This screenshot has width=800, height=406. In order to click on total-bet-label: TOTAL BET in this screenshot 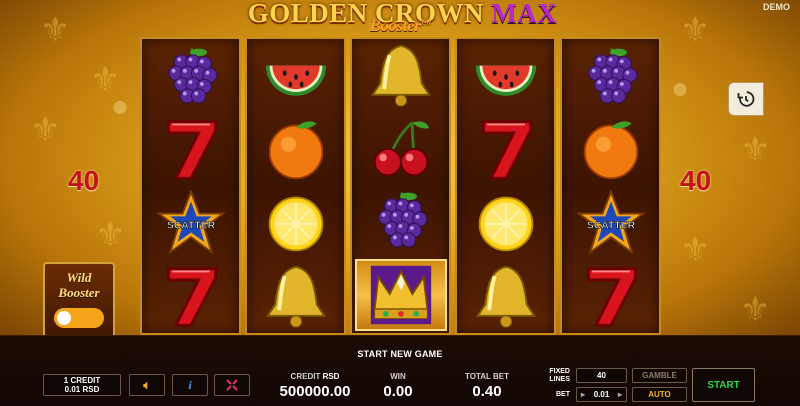, I will do `click(487, 376)`.